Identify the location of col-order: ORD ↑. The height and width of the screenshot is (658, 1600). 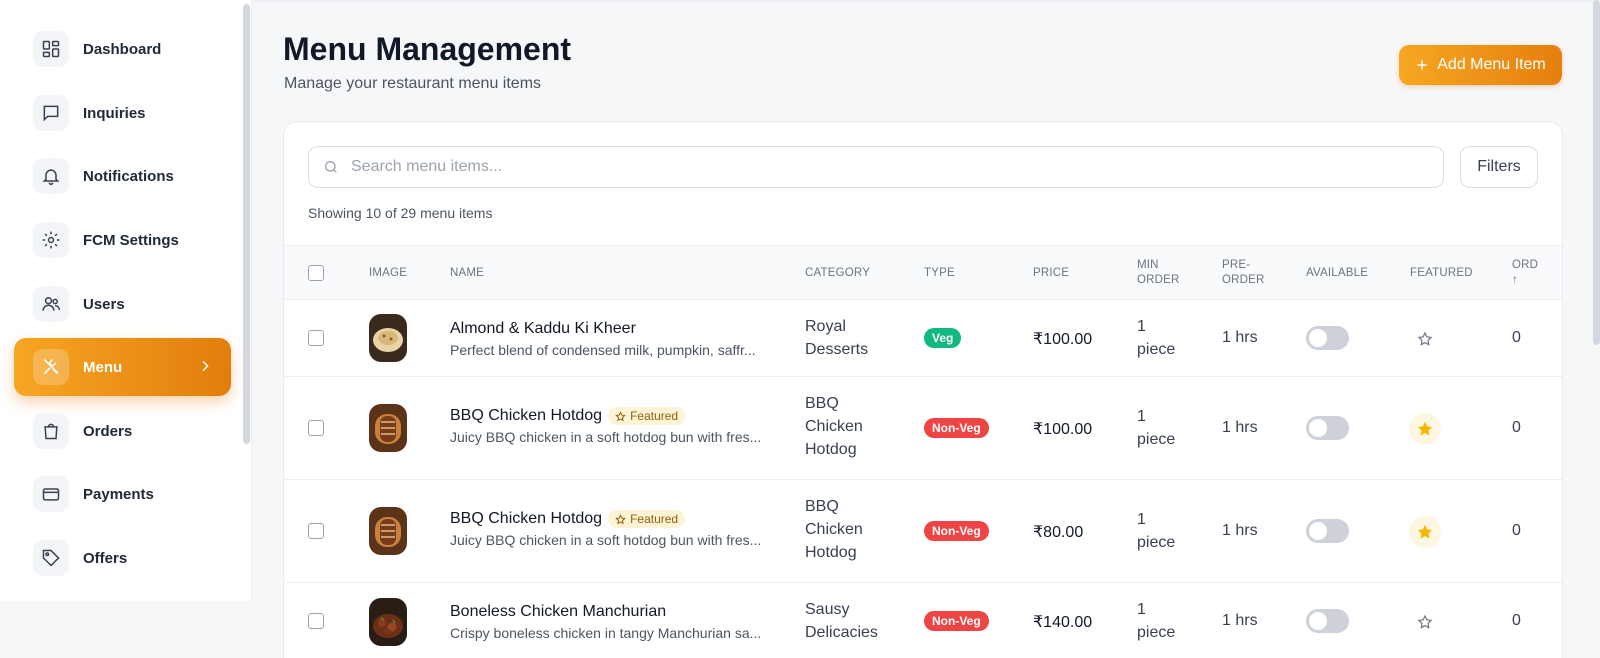
(1525, 273).